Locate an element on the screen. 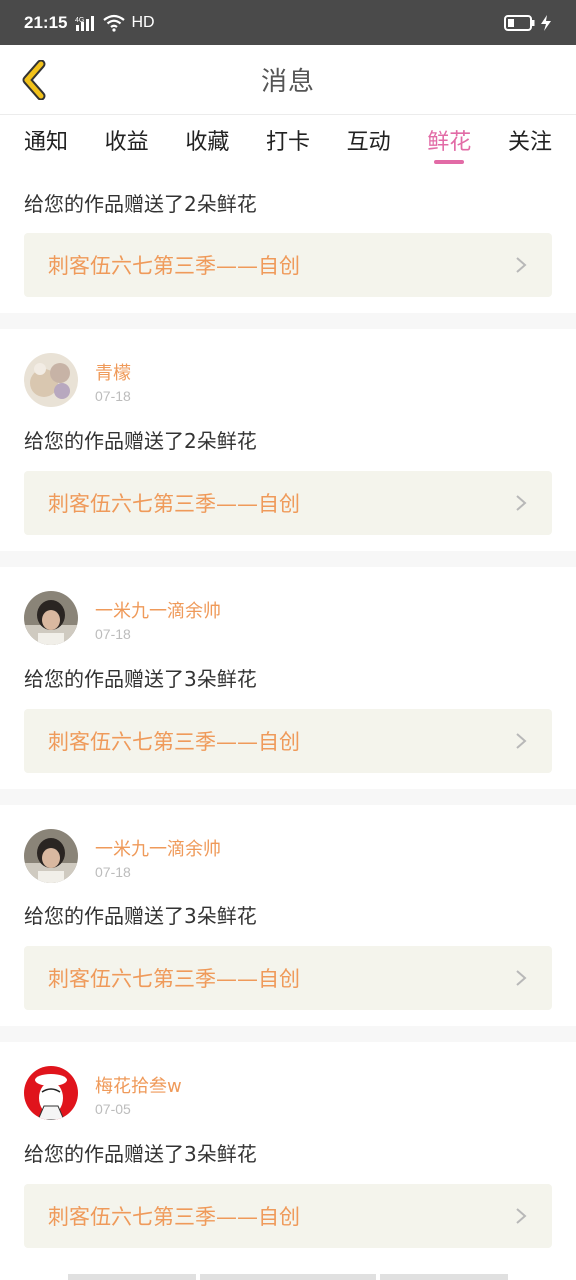  tab-checkin: 打卡 is located at coordinates (288, 140).